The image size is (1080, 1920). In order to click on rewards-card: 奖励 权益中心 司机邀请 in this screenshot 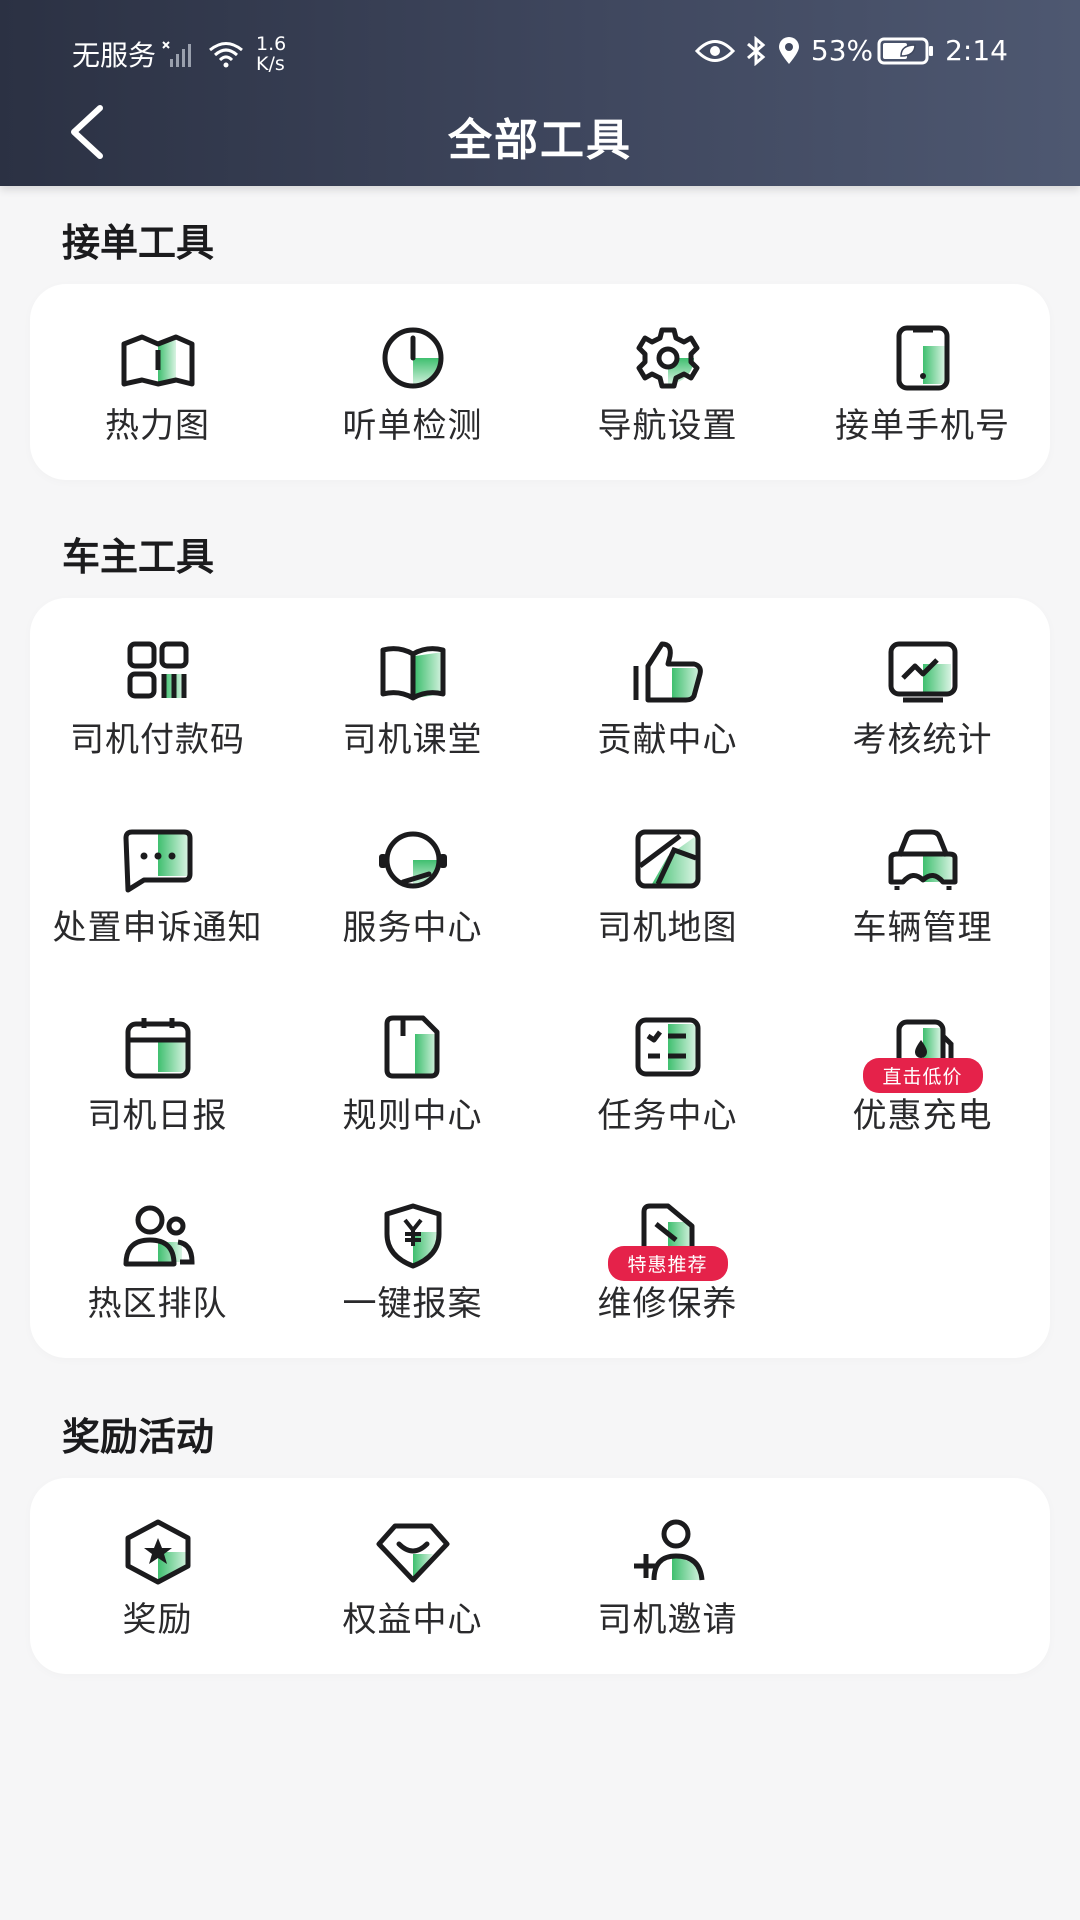, I will do `click(540, 1576)`.